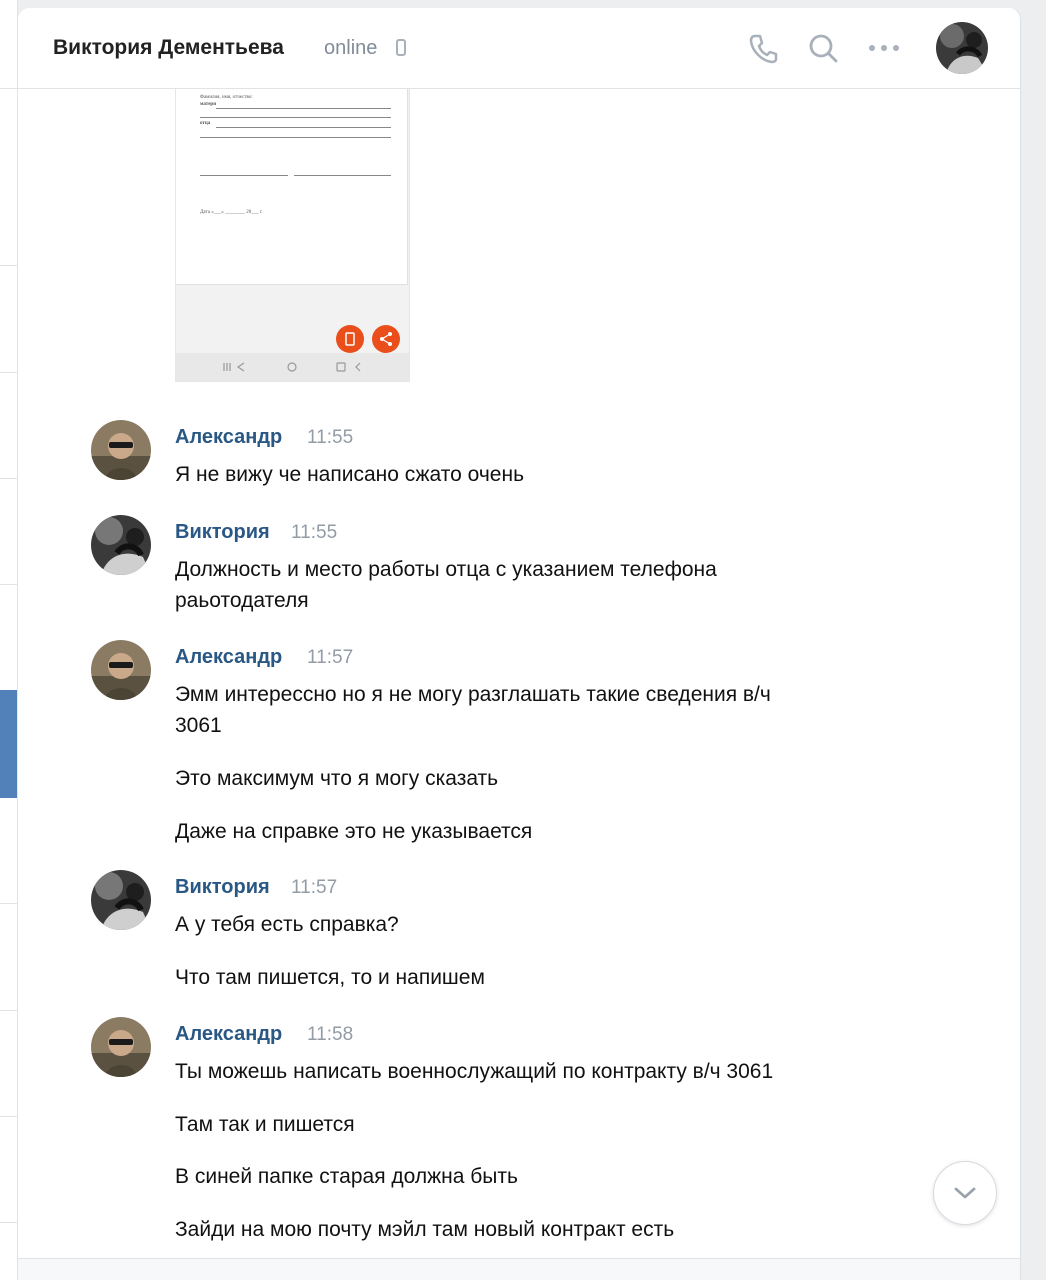 The height and width of the screenshot is (1280, 1046). What do you see at coordinates (226, 97) in the screenshot?
I see `doc-text: Фамилия, имя, отчество:` at bounding box center [226, 97].